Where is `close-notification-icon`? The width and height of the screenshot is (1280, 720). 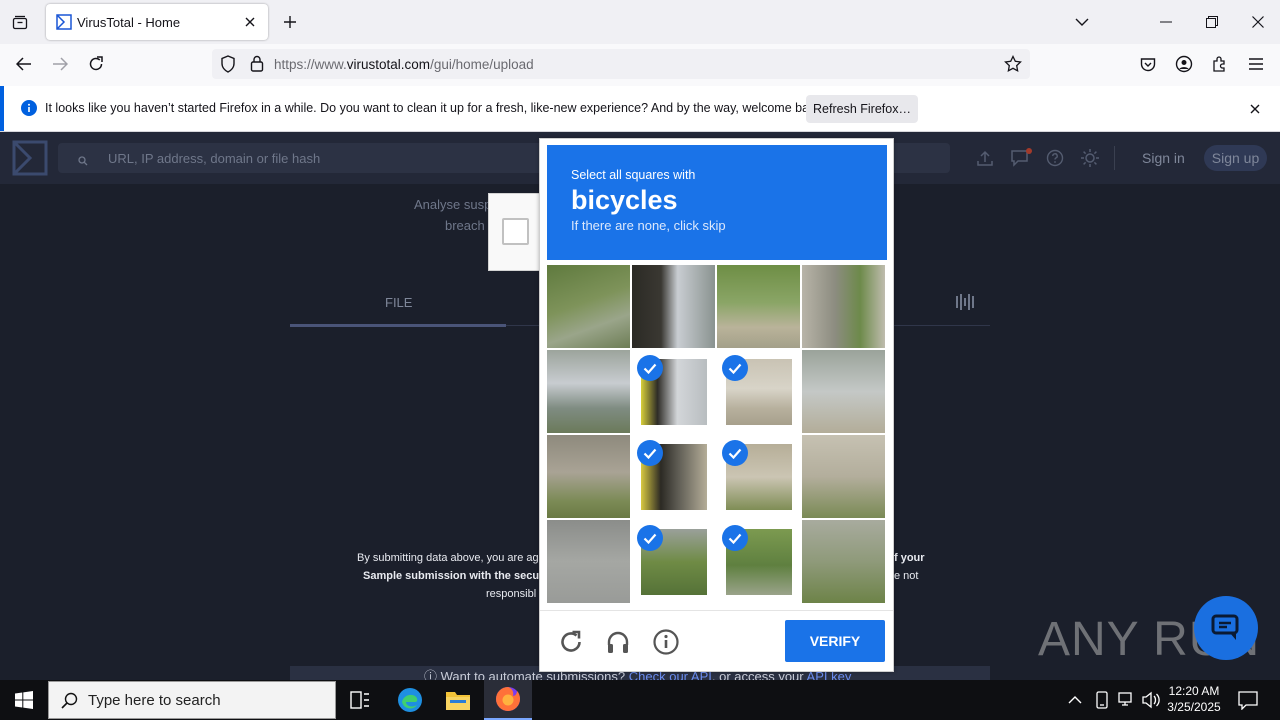 close-notification-icon is located at coordinates (1255, 109).